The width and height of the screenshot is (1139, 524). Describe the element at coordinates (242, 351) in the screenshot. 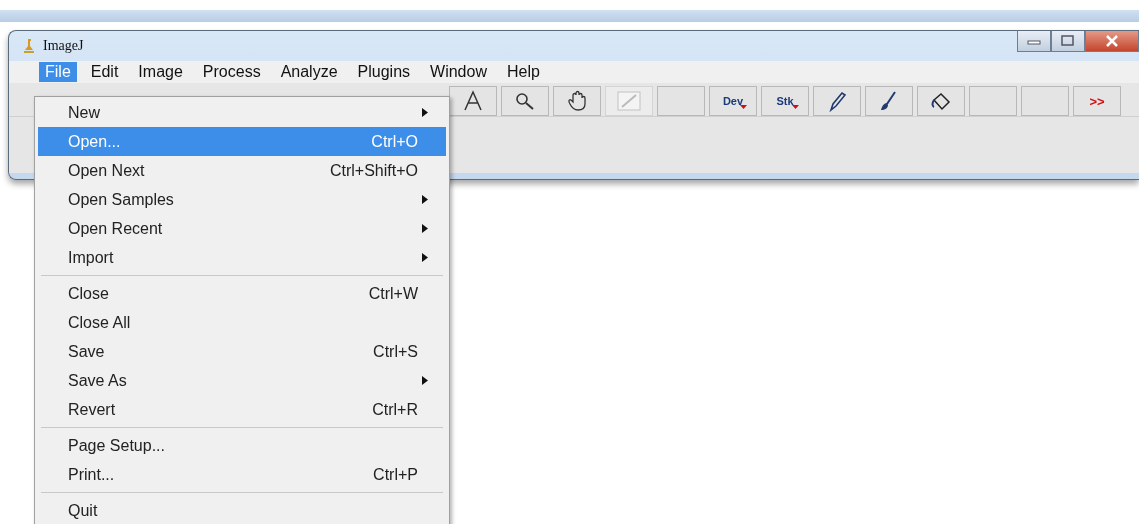

I see `menu-entry: Save Ctrl+S` at that location.